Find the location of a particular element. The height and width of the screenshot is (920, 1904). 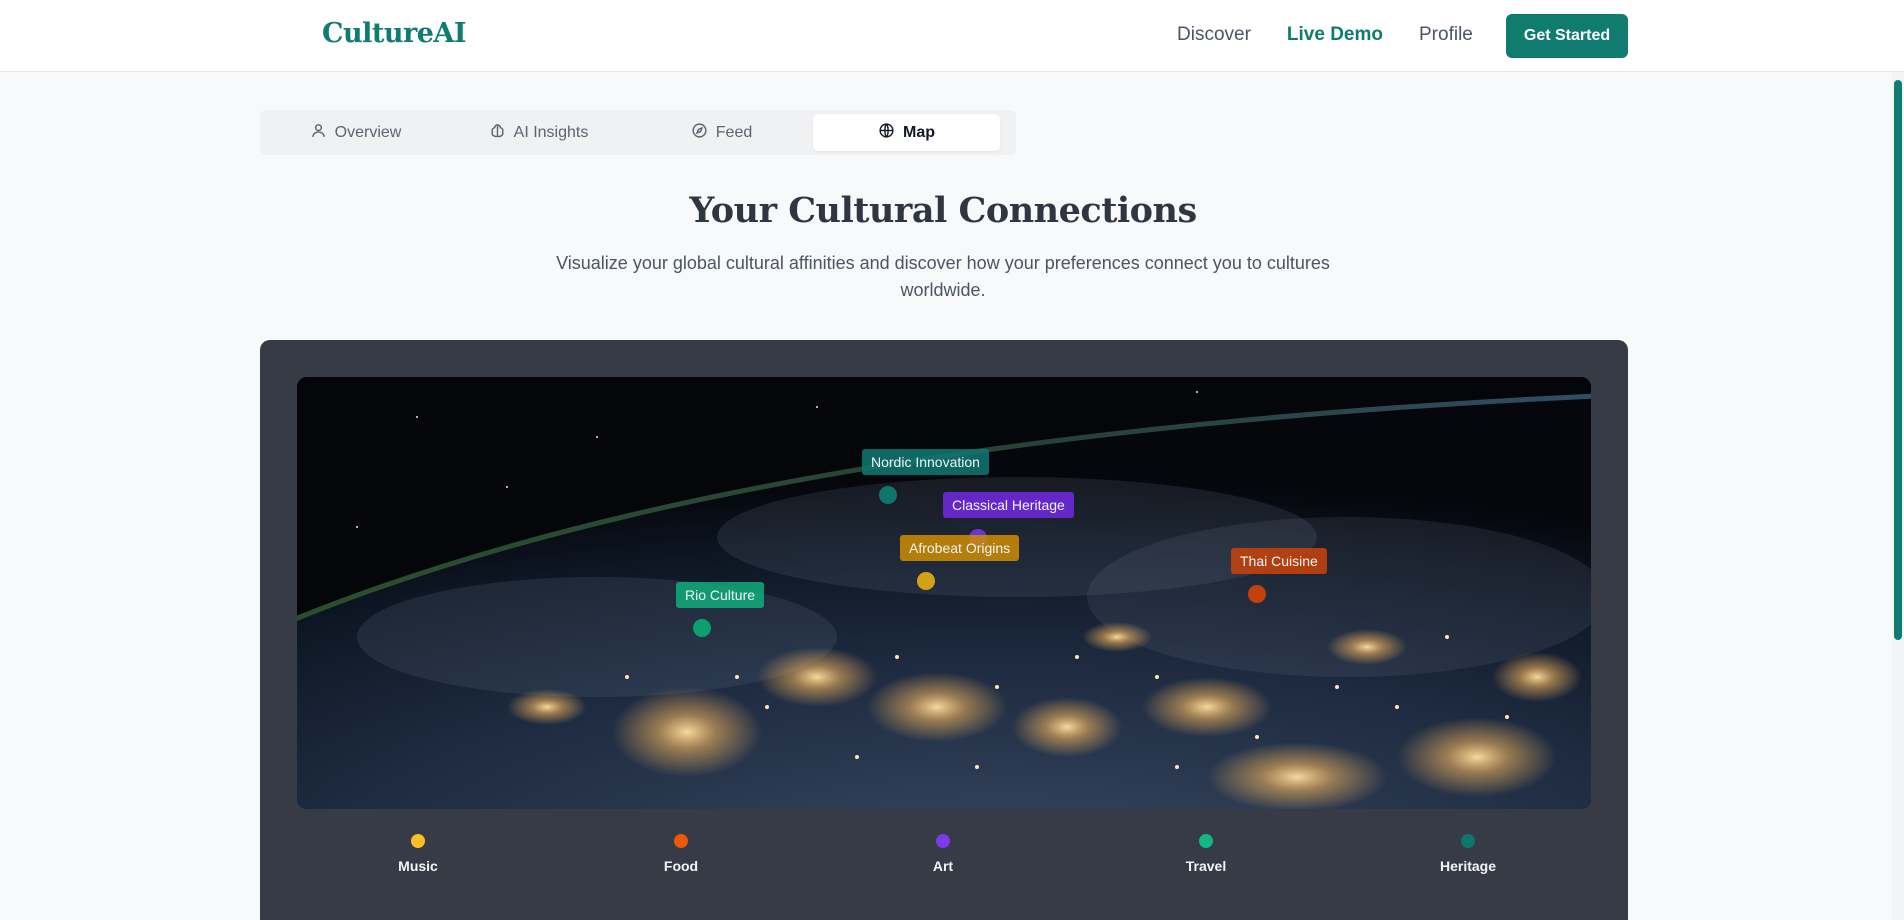

legend-item-food: Food is located at coordinates (681, 854).